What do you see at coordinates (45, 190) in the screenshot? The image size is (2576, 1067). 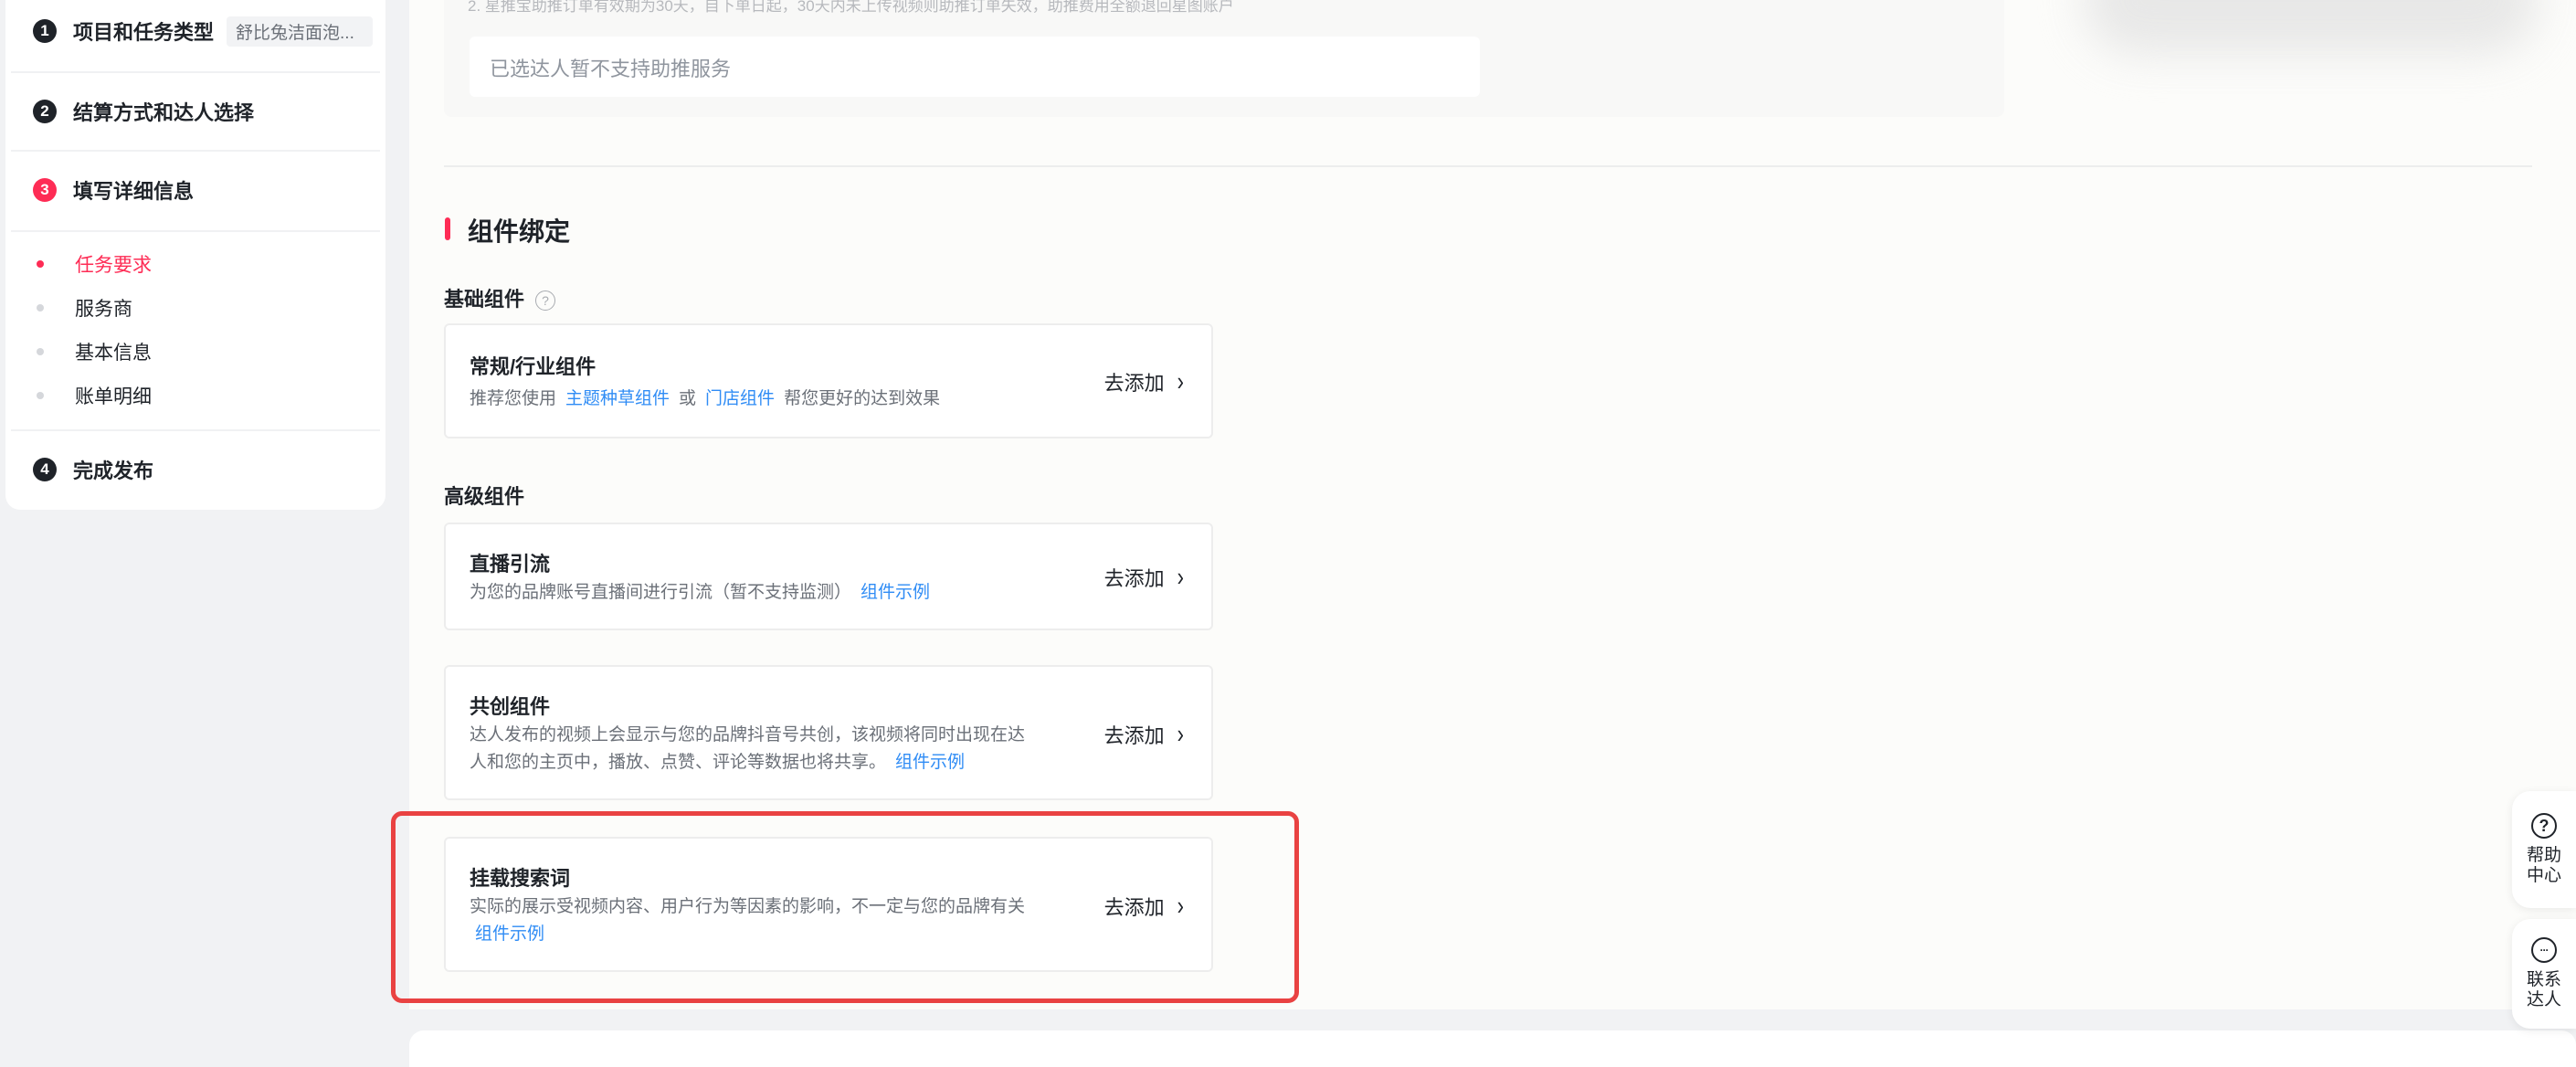 I see `step-number-3: 3` at bounding box center [45, 190].